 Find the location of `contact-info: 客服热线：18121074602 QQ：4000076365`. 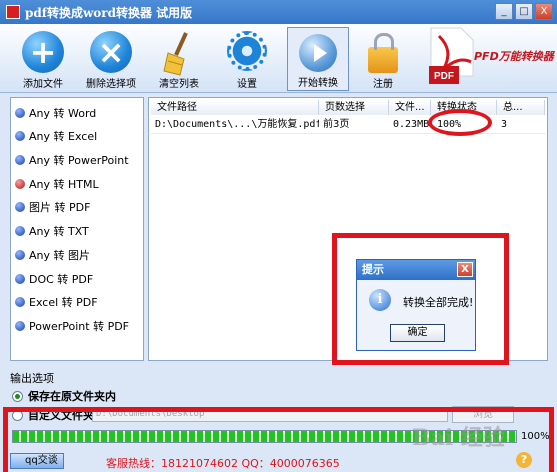

contact-info: 客服热线：18121074602 QQ：4000076365 is located at coordinates (223, 463).